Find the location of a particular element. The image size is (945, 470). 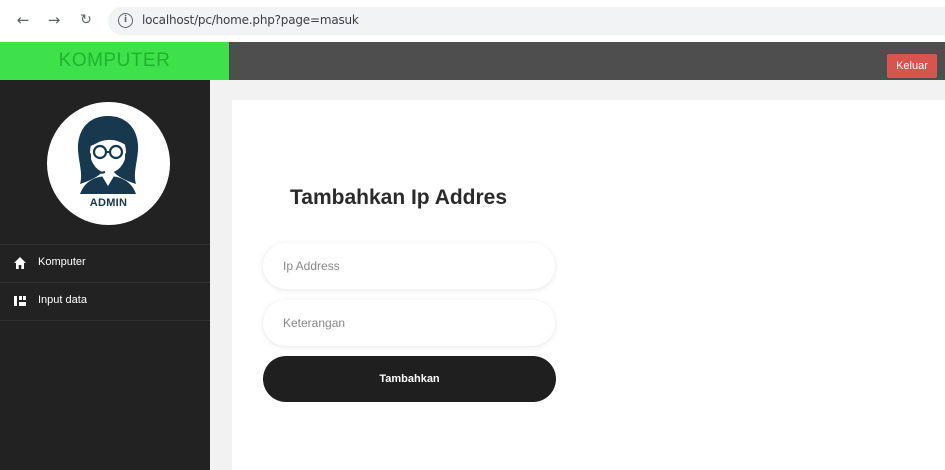

avatar-label: ADMIN is located at coordinates (108, 203).